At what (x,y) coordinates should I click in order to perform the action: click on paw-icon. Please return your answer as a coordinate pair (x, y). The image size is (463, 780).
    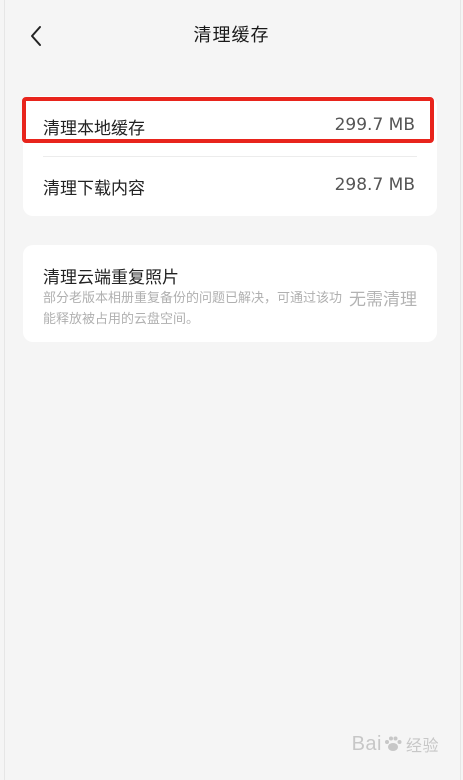
    Looking at the image, I should click on (393, 743).